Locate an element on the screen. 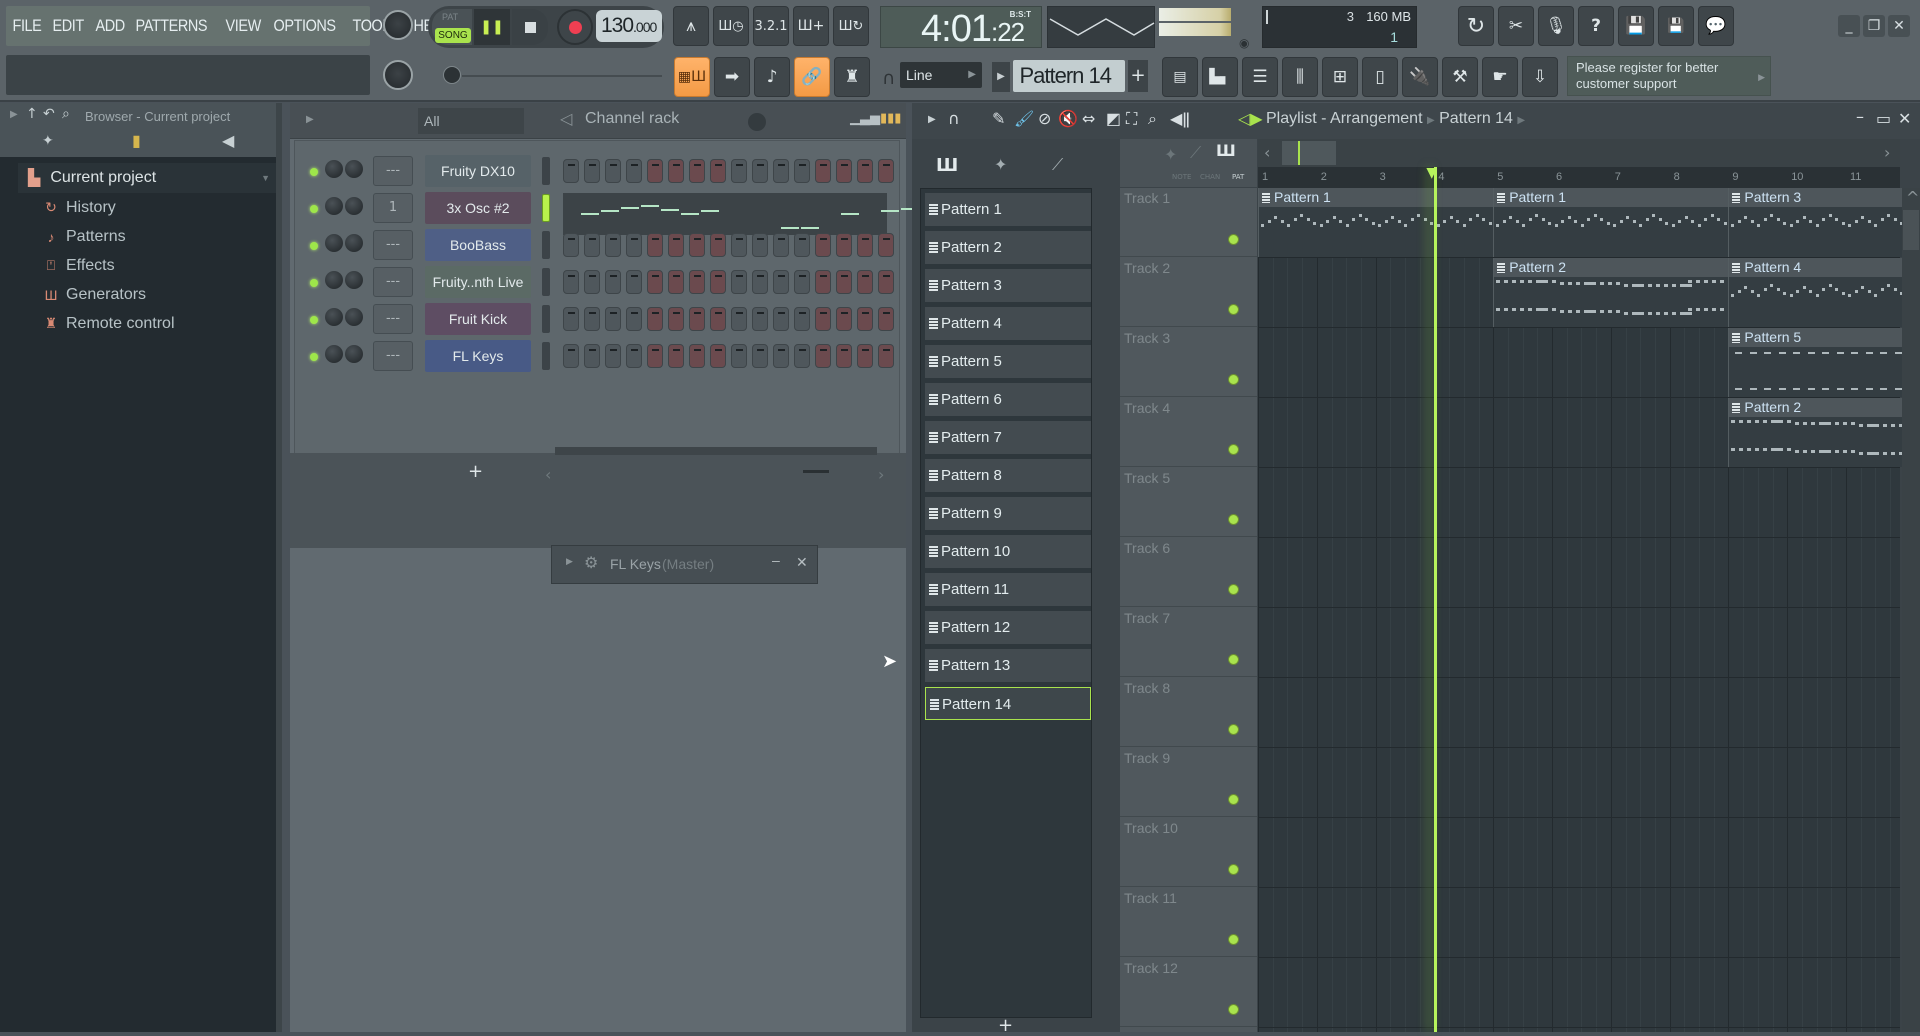 The image size is (1920, 1036). track-header: Track 9 is located at coordinates (1188, 782).